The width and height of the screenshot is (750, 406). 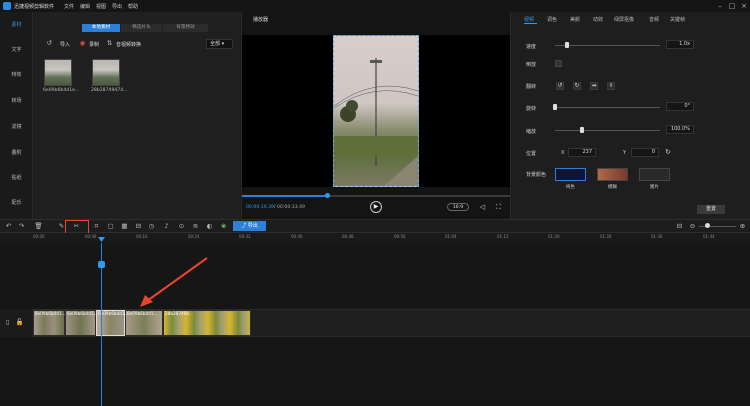 I want to click on nav-item-music: 配乐, so click(x=16, y=203).